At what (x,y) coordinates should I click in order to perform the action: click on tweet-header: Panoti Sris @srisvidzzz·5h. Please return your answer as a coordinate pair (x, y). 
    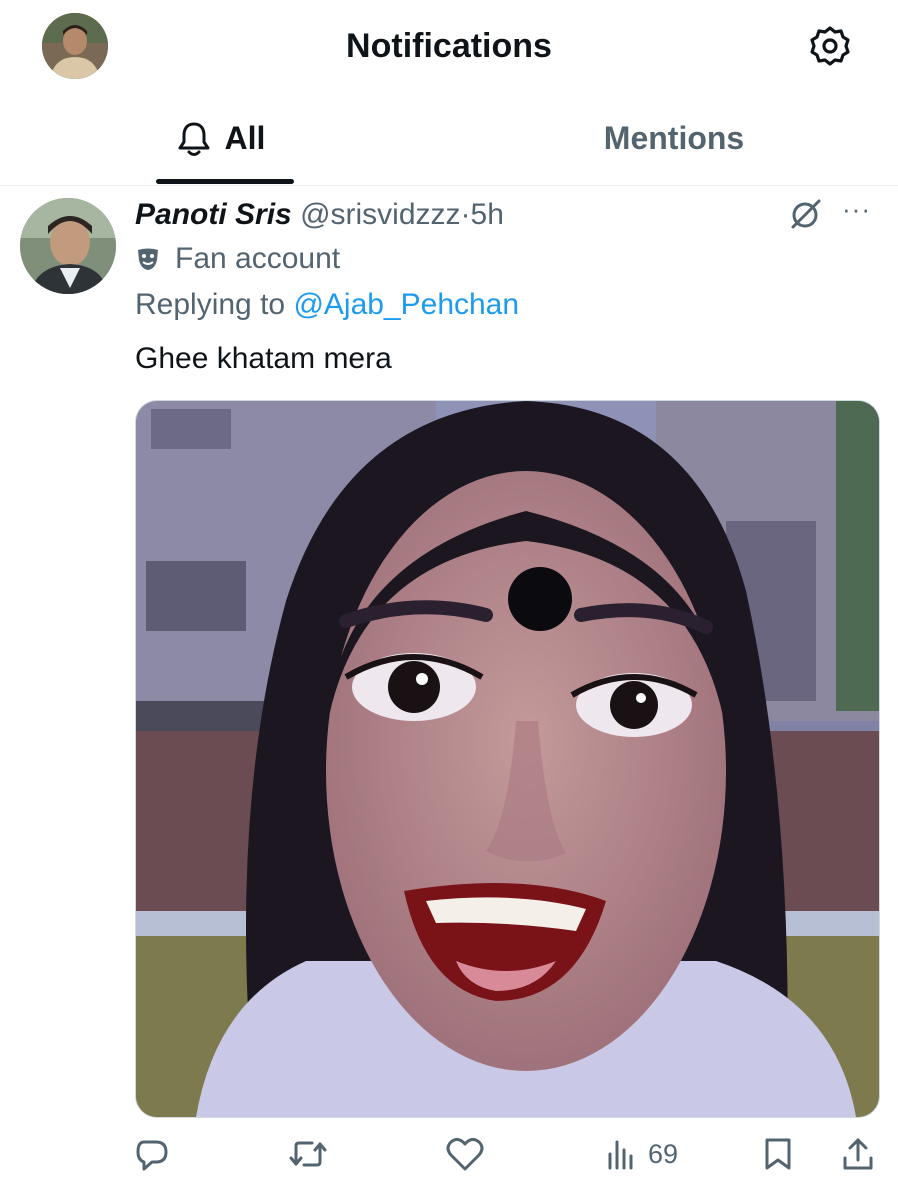
    Looking at the image, I should click on (319, 215).